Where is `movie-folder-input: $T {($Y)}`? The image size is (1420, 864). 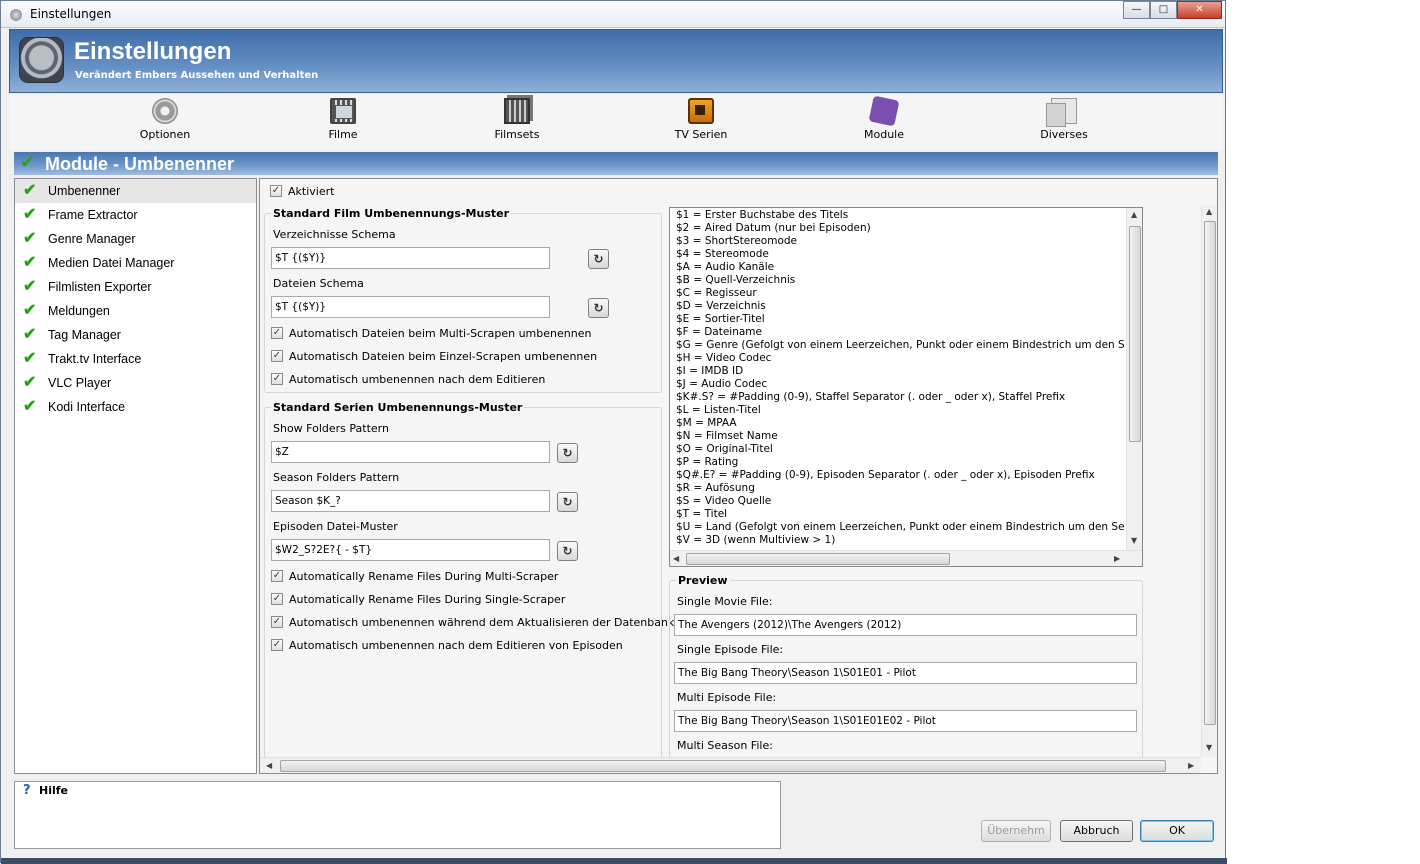 movie-folder-input: $T {($Y)} is located at coordinates (410, 258).